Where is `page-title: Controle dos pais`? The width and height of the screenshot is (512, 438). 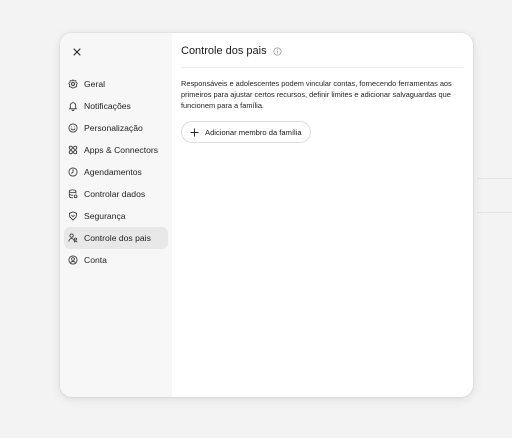
page-title: Controle dos pais is located at coordinates (224, 51).